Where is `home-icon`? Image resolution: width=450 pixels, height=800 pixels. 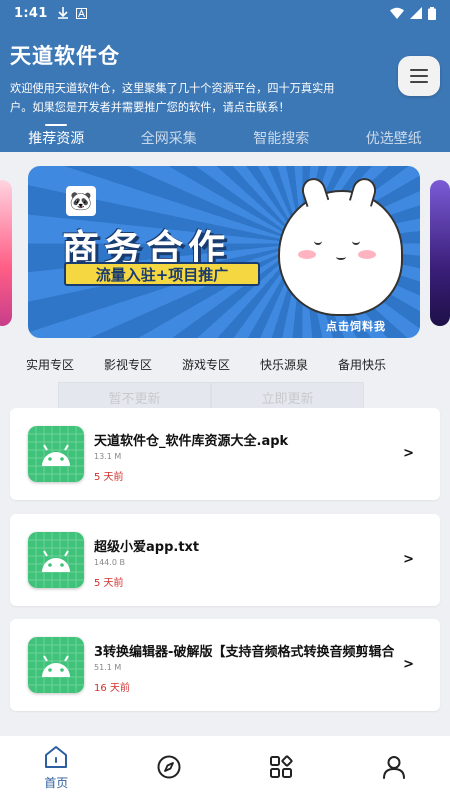
home-icon is located at coordinates (56, 757).